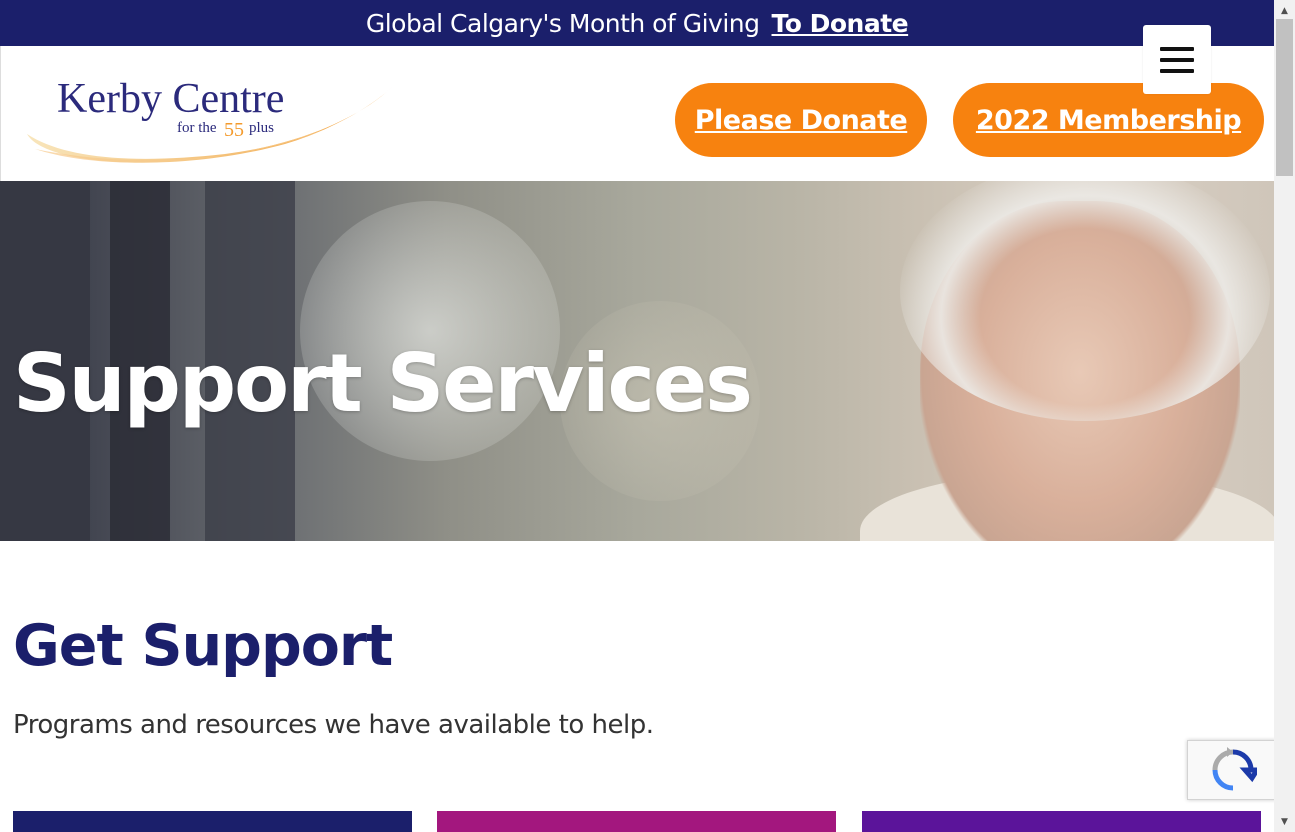 The width and height of the screenshot is (1295, 832). Describe the element at coordinates (562, 23) in the screenshot. I see `announcement-message: Global Calgary's Month of Giving` at that location.